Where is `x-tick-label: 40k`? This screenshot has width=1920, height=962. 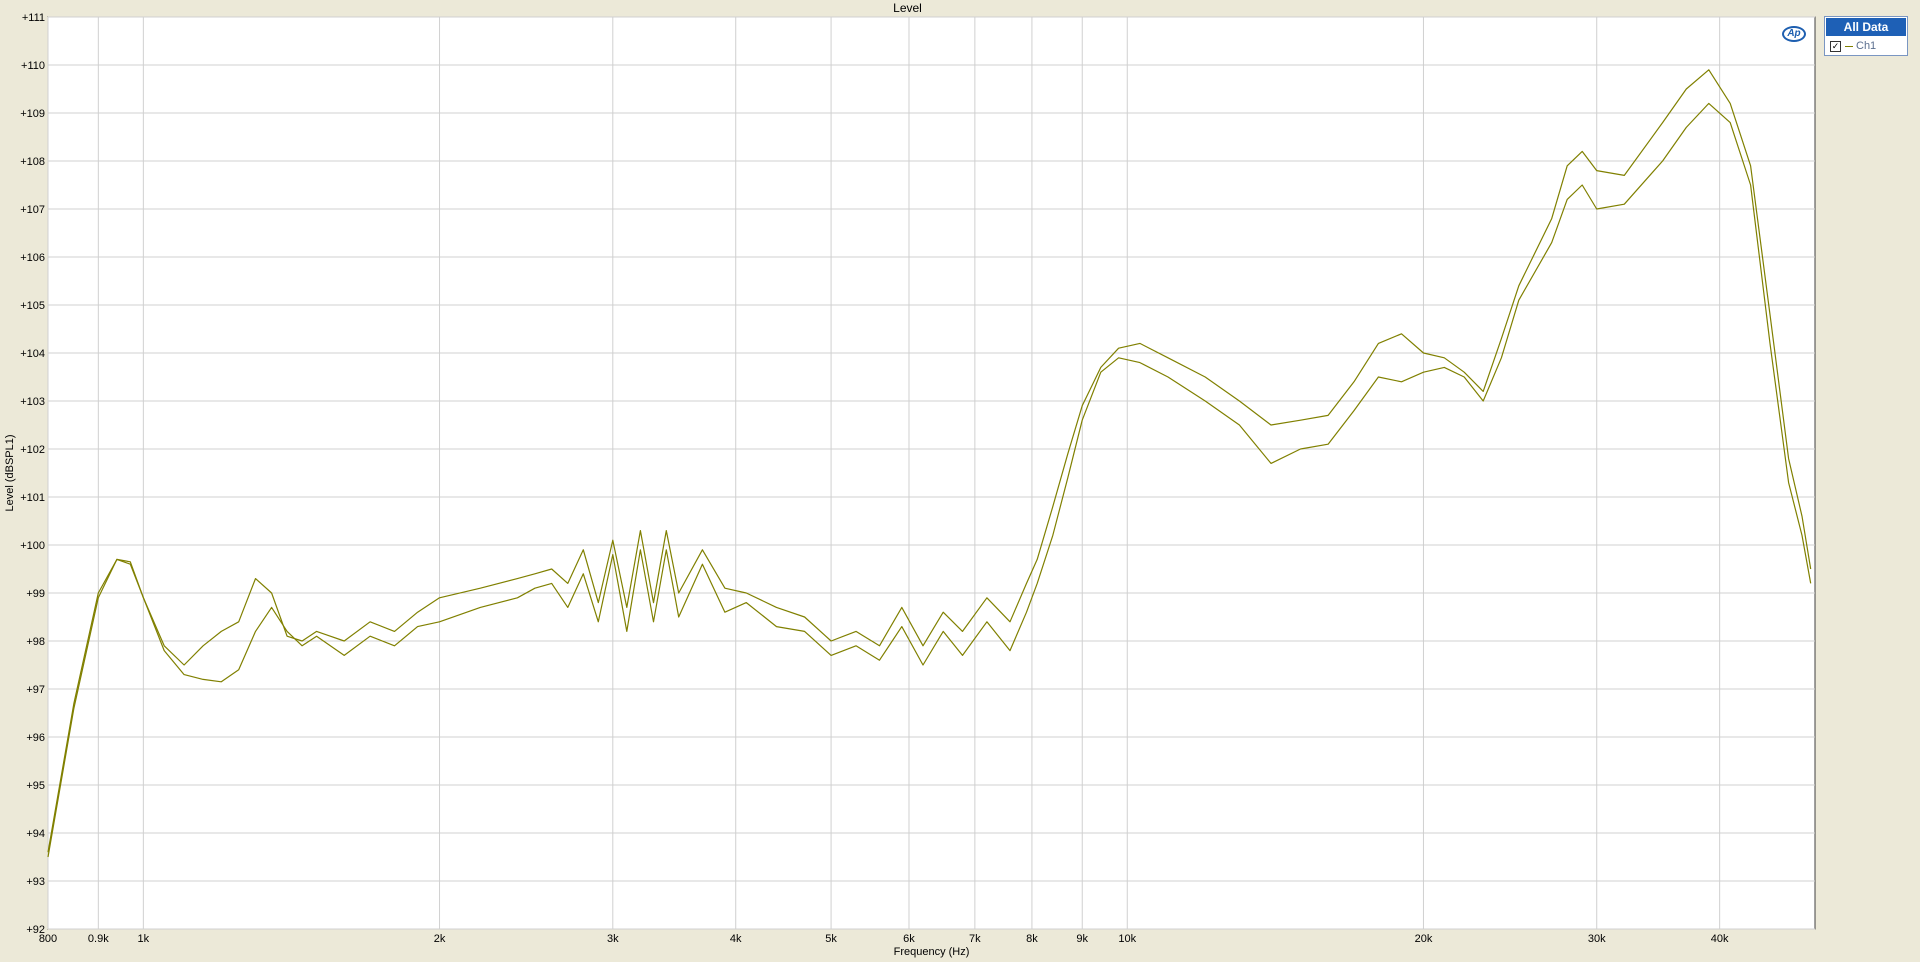
x-tick-label: 40k is located at coordinates (1720, 939).